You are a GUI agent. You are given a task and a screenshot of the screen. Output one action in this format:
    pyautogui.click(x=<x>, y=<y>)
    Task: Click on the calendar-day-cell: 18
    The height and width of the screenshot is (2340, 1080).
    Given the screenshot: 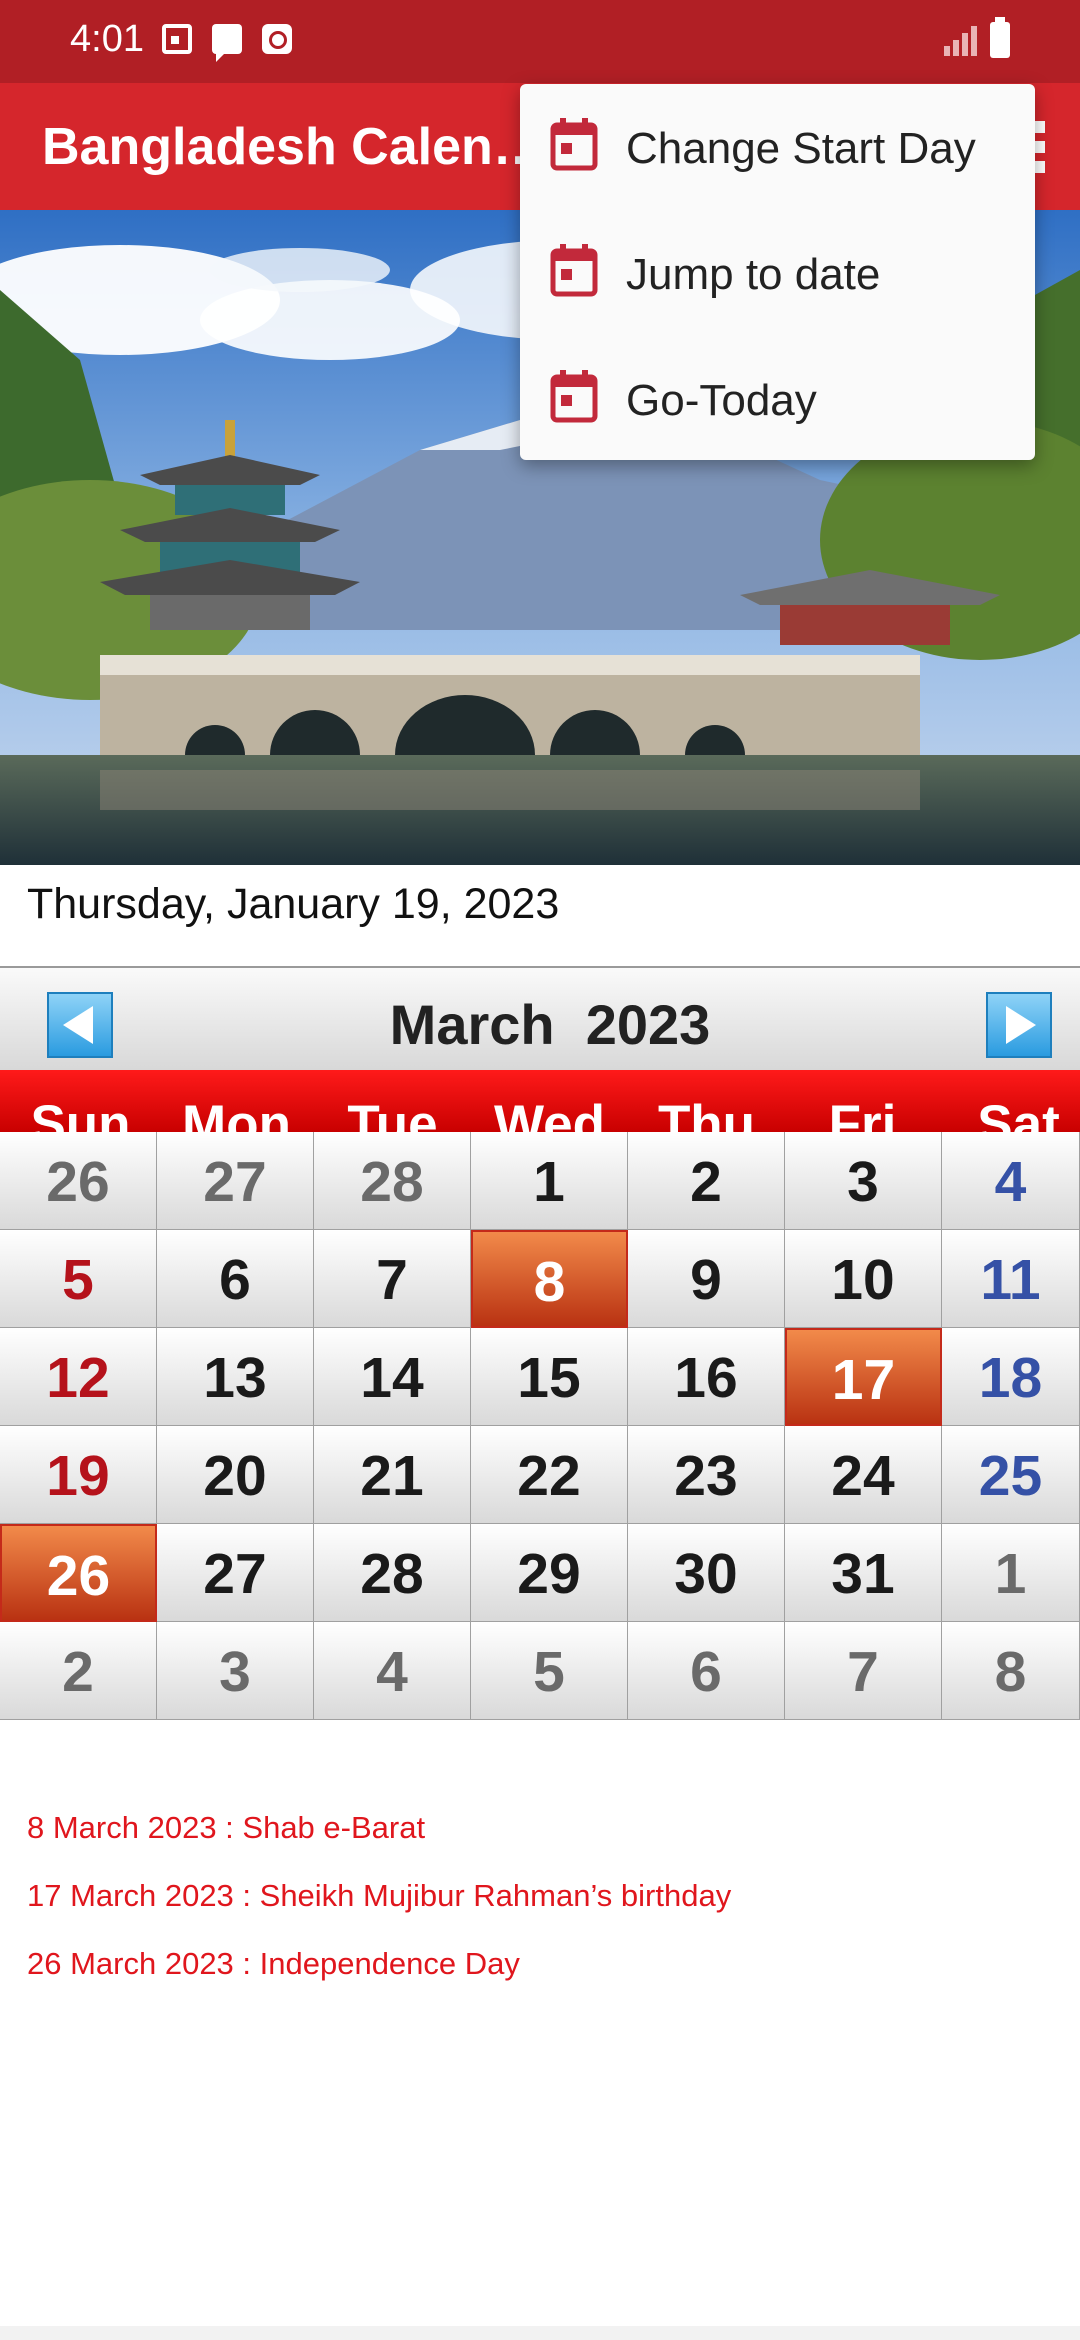 What is the action you would take?
    pyautogui.click(x=1011, y=1377)
    